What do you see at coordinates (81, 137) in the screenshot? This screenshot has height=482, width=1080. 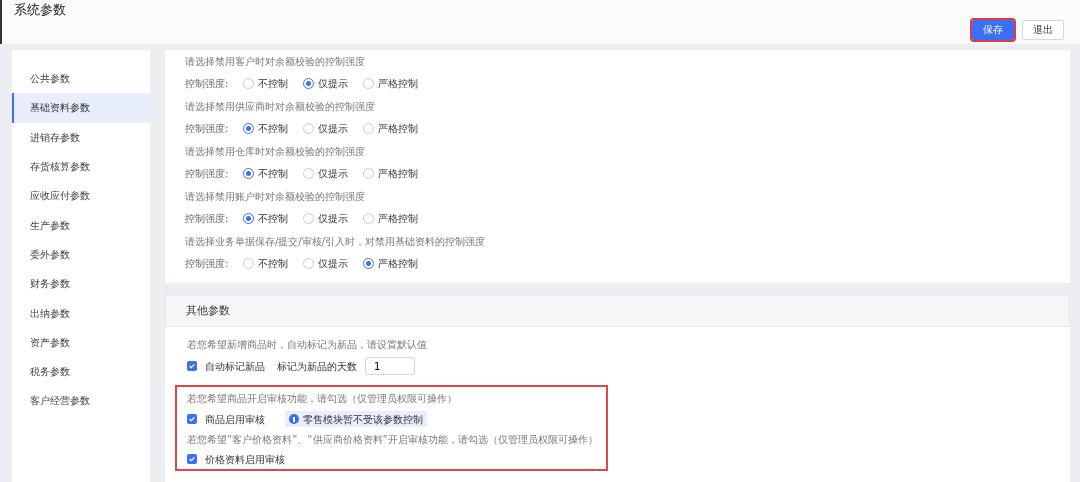 I see `sidebar-item: 进销存参数` at bounding box center [81, 137].